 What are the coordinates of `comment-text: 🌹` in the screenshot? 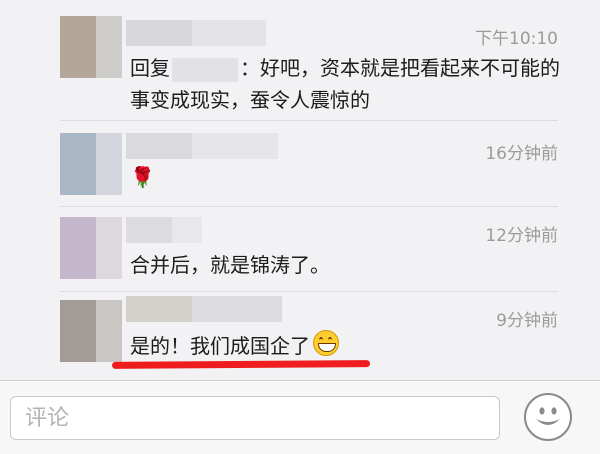 It's located at (142, 177).